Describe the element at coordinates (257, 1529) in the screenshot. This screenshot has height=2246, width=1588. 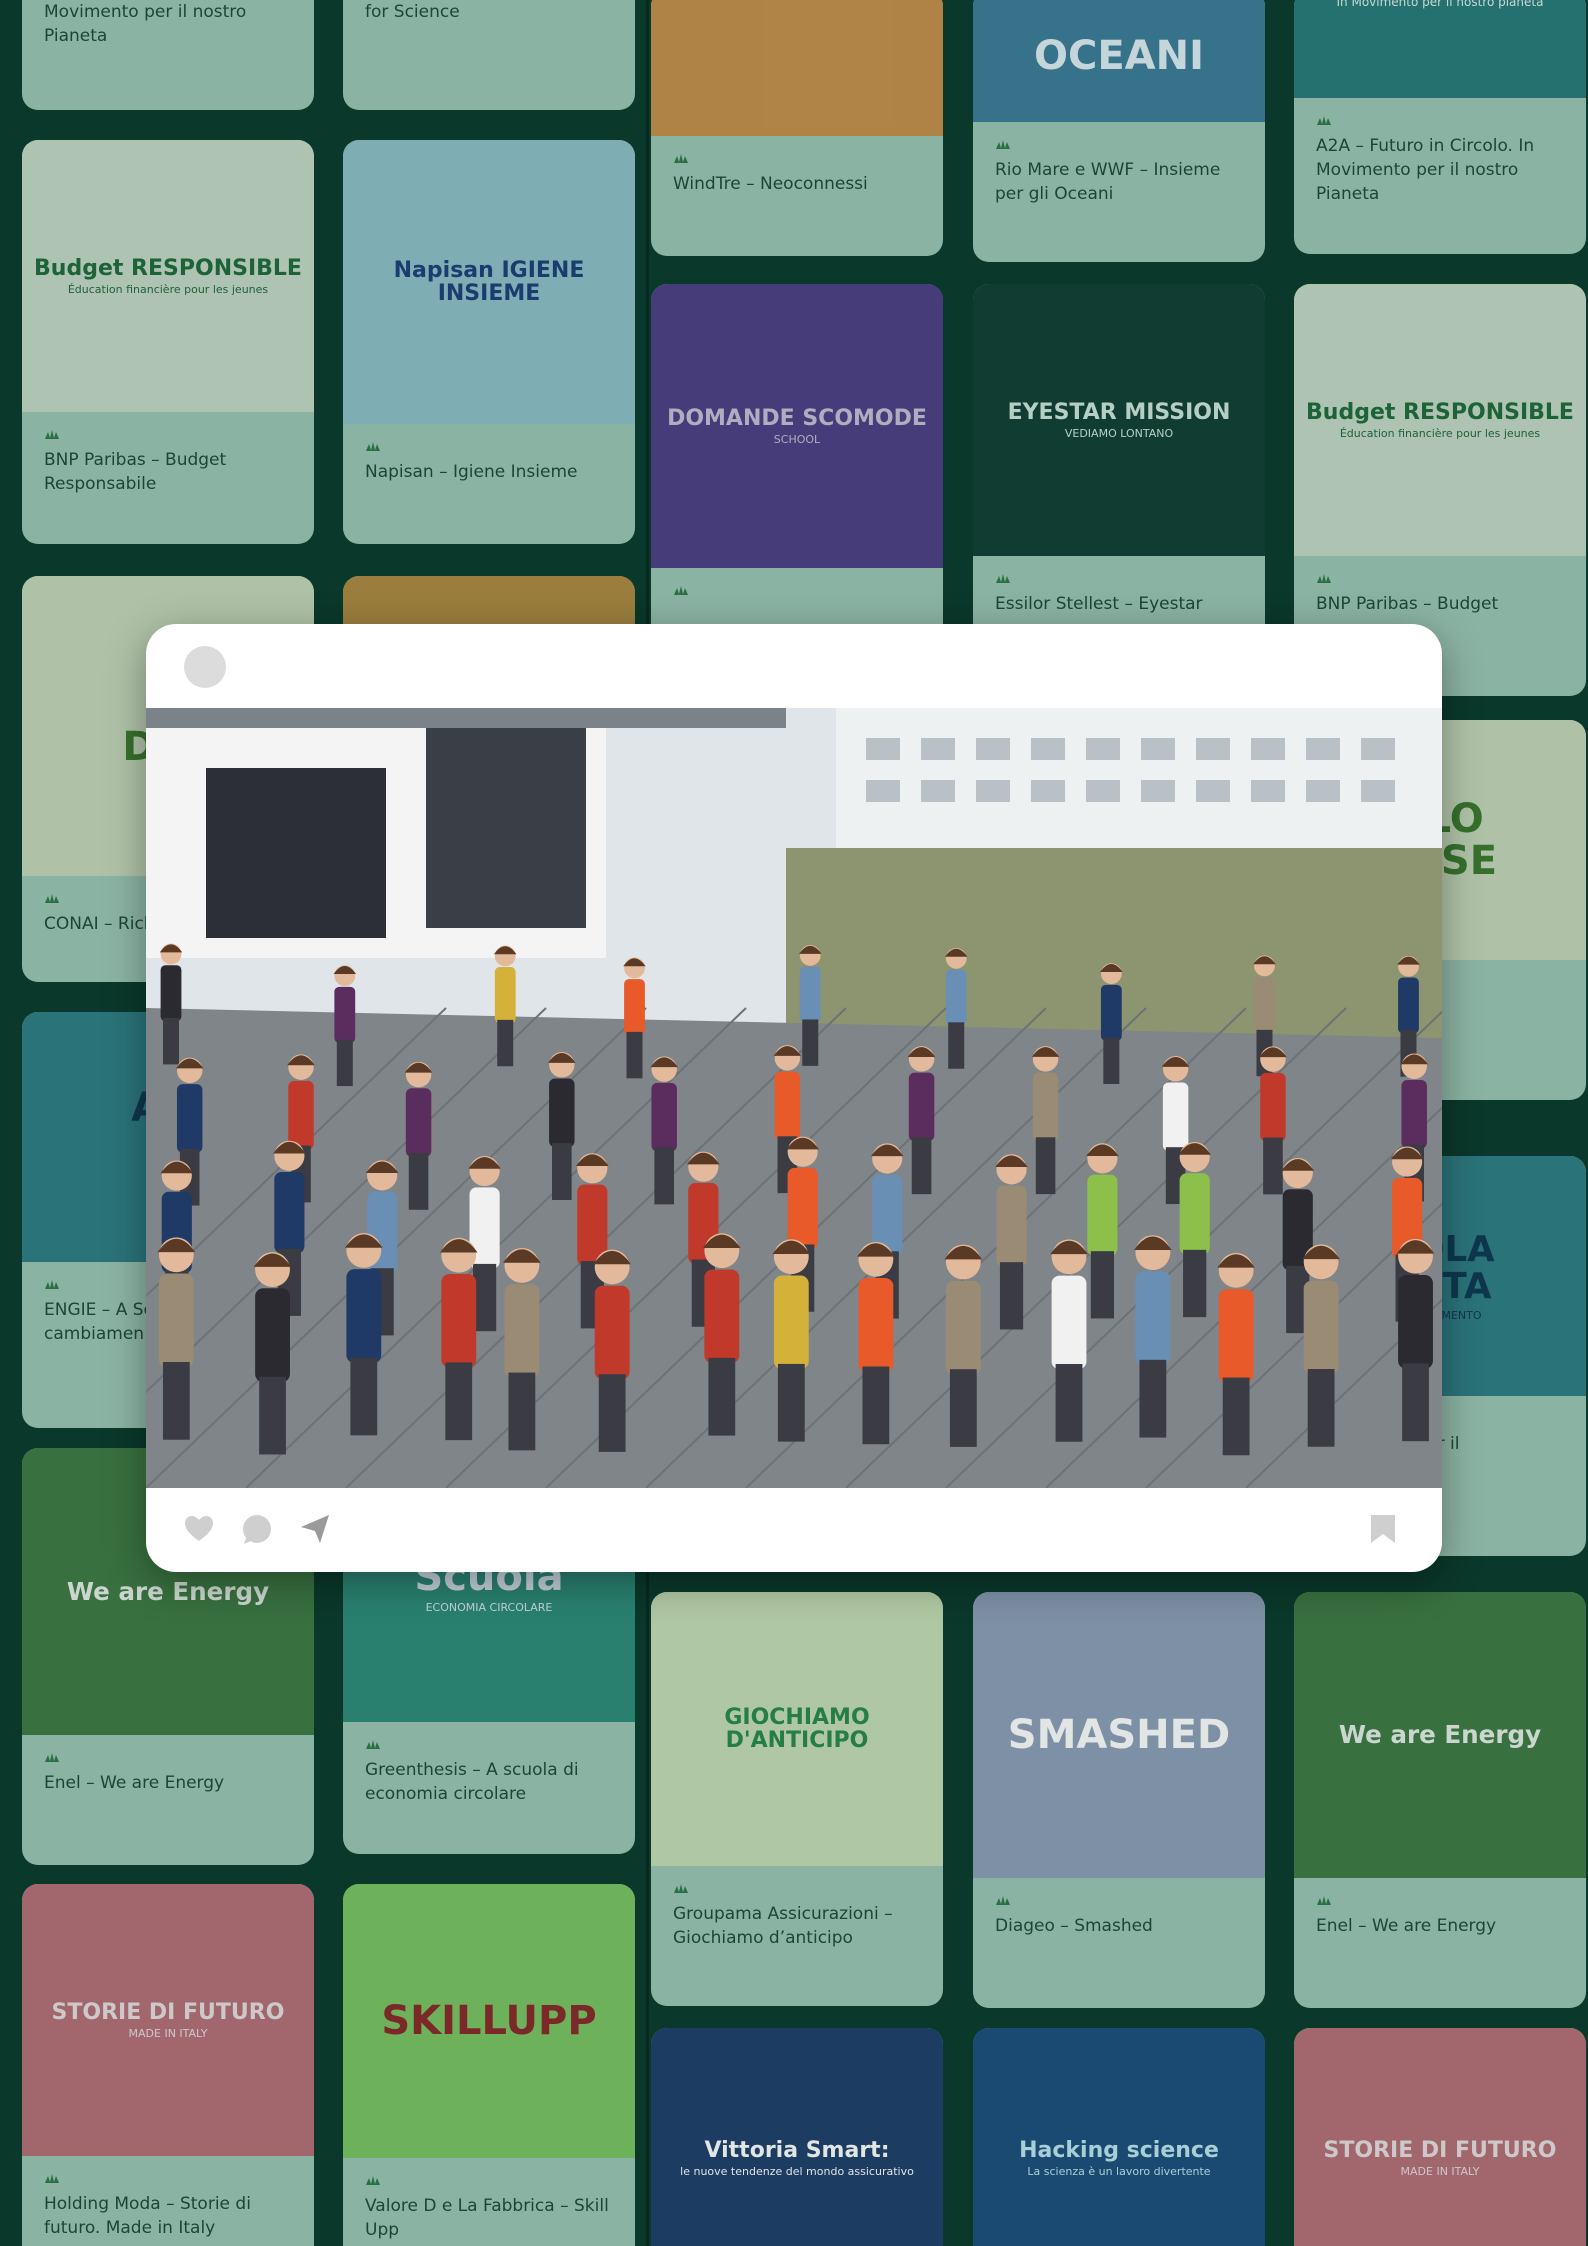
I see `comment-icon` at that location.